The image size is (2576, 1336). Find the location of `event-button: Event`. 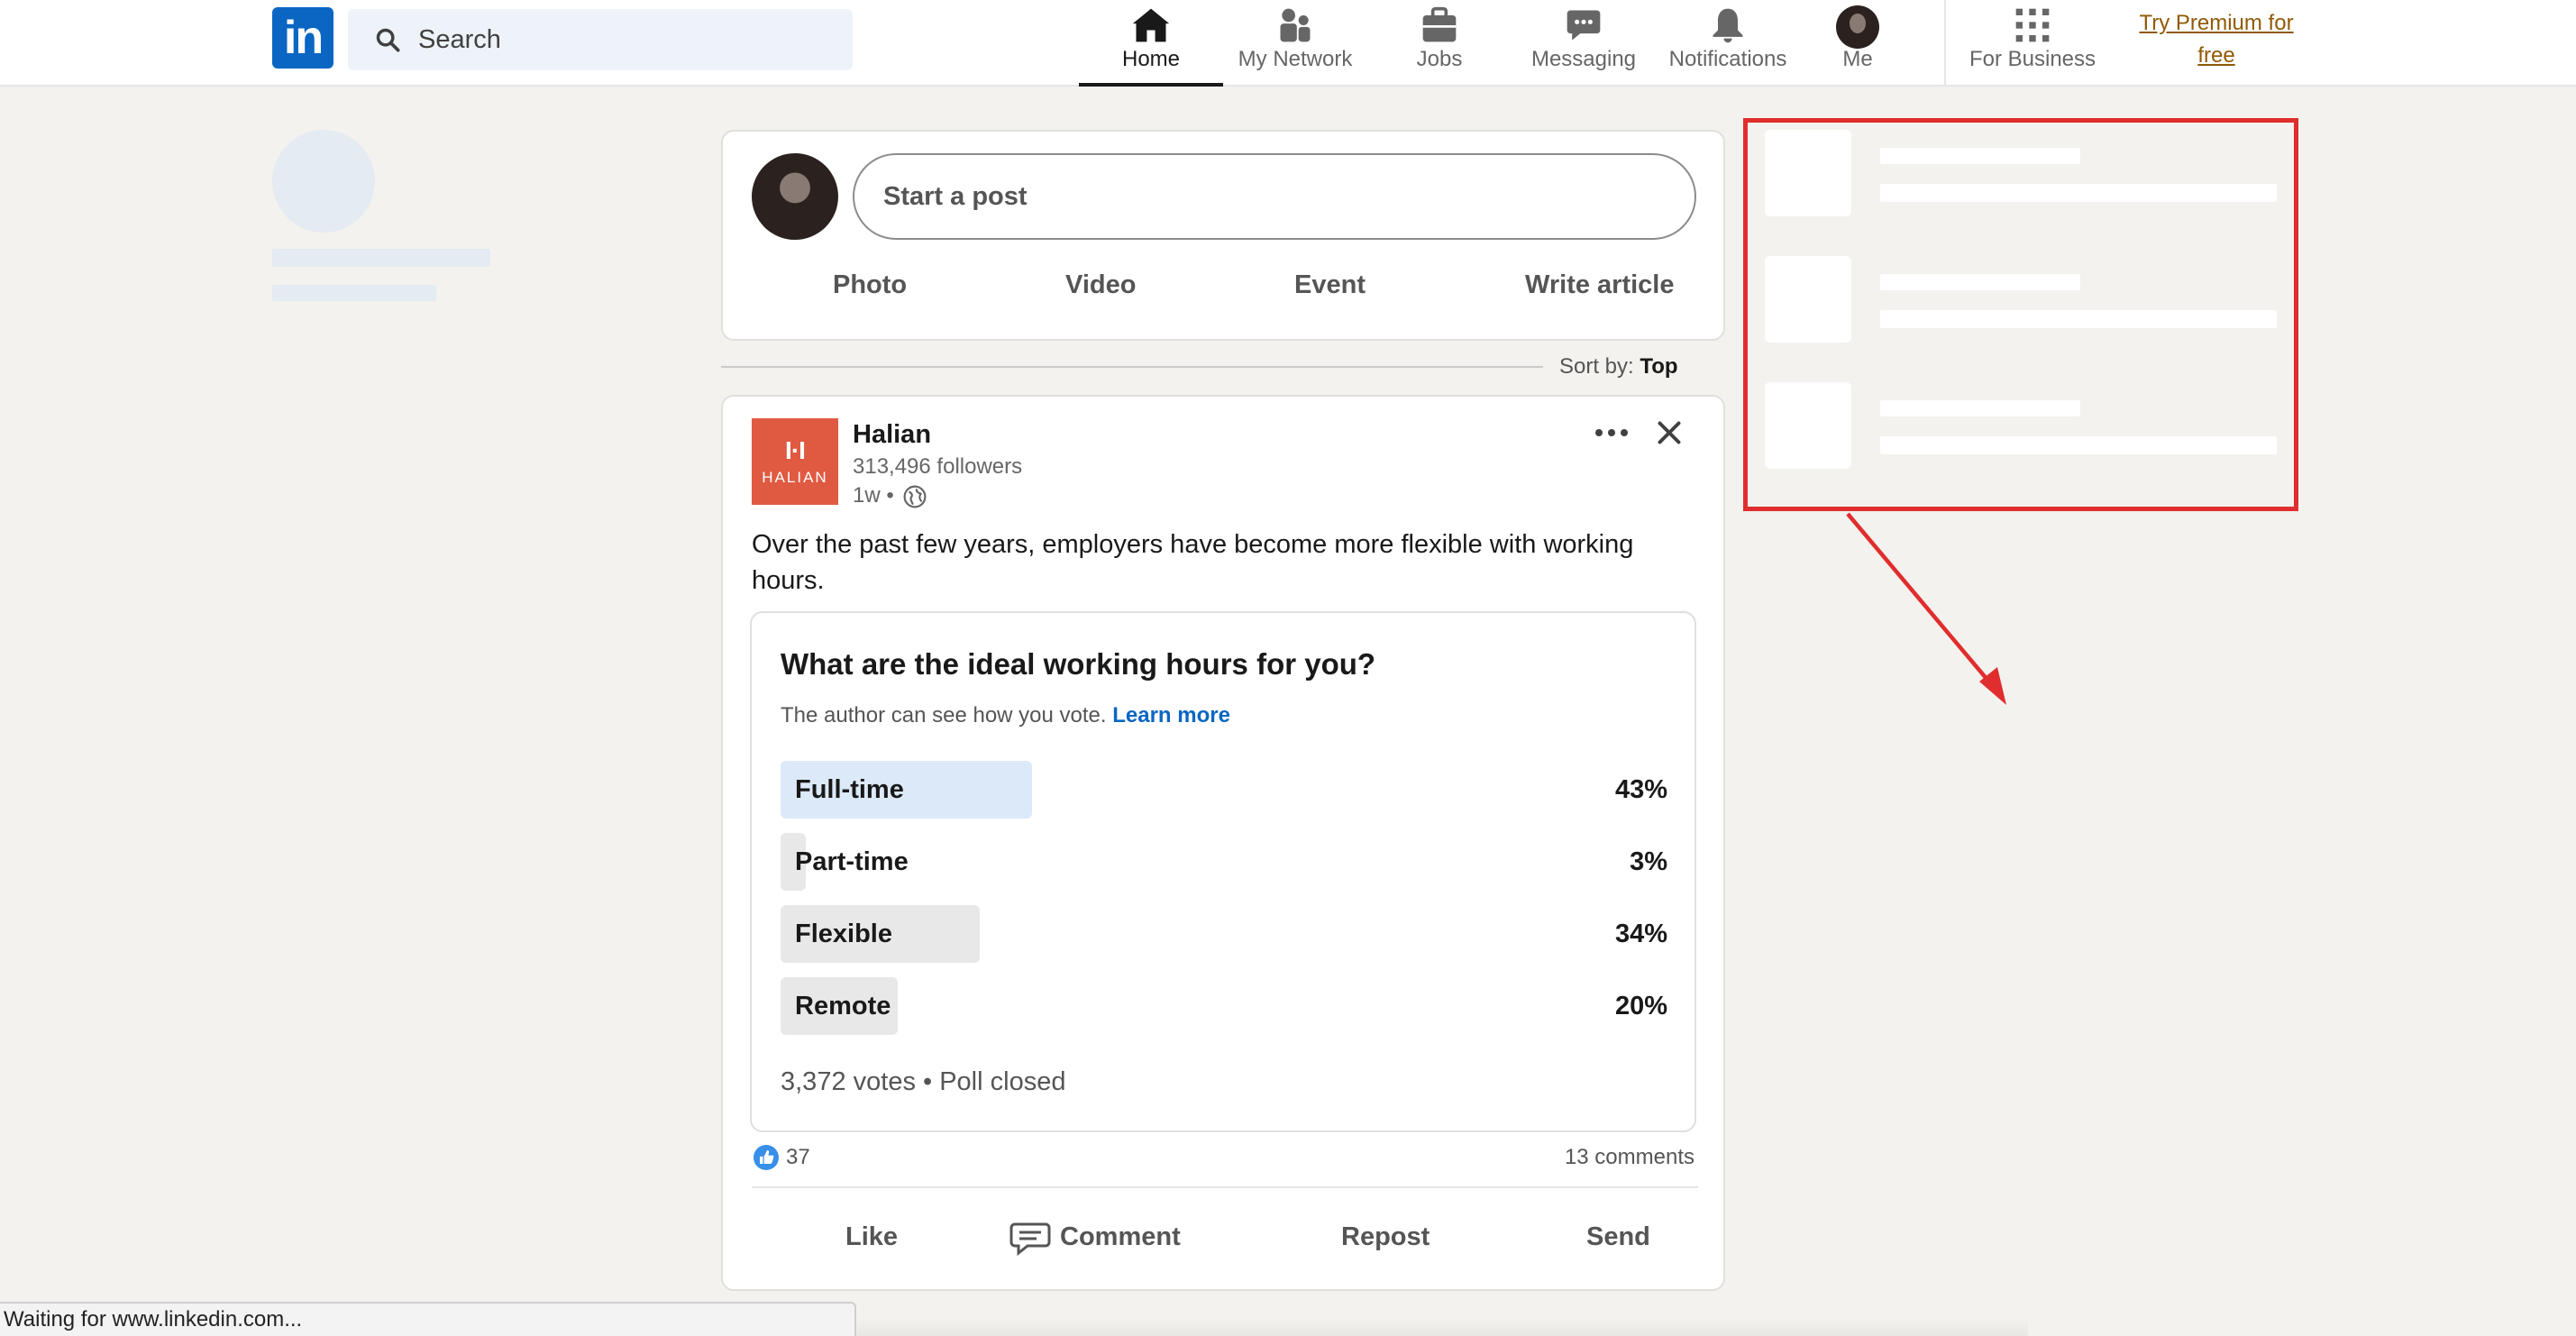

event-button: Event is located at coordinates (1330, 285).